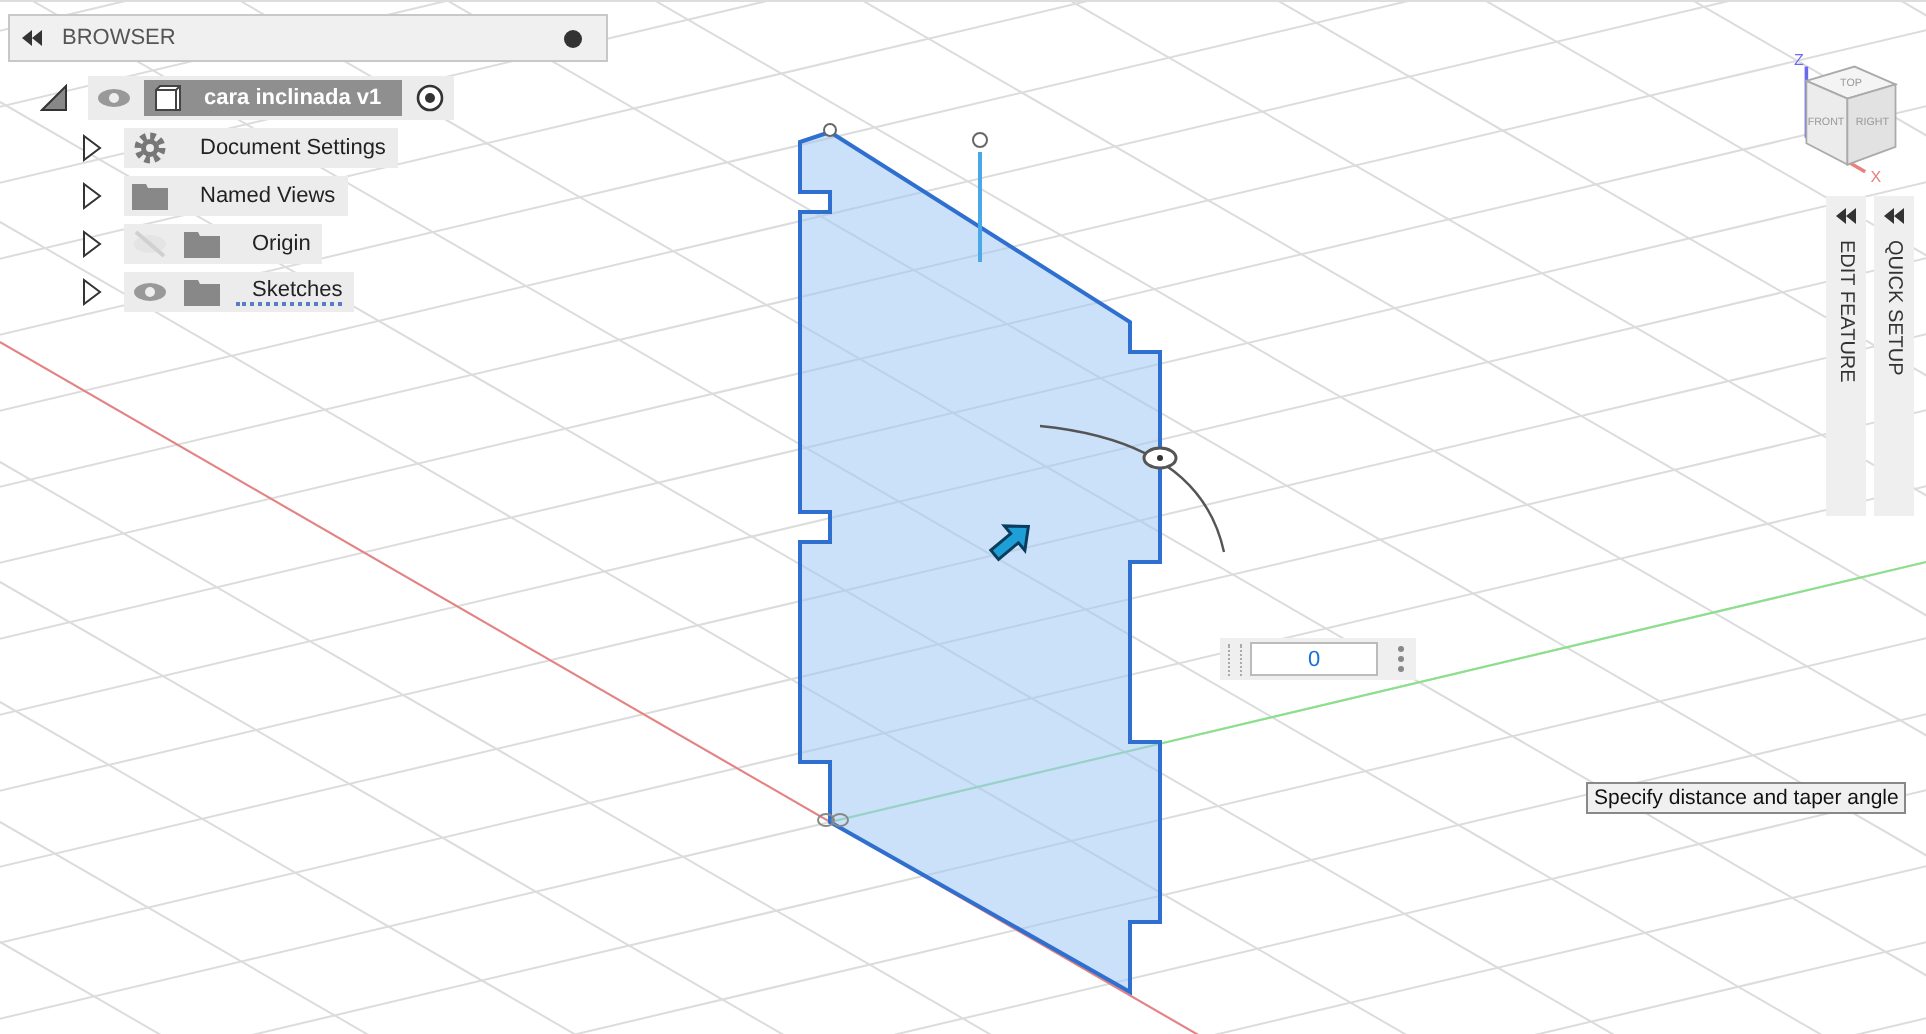  Describe the element at coordinates (1314, 659) in the screenshot. I see `input-field: 0` at that location.